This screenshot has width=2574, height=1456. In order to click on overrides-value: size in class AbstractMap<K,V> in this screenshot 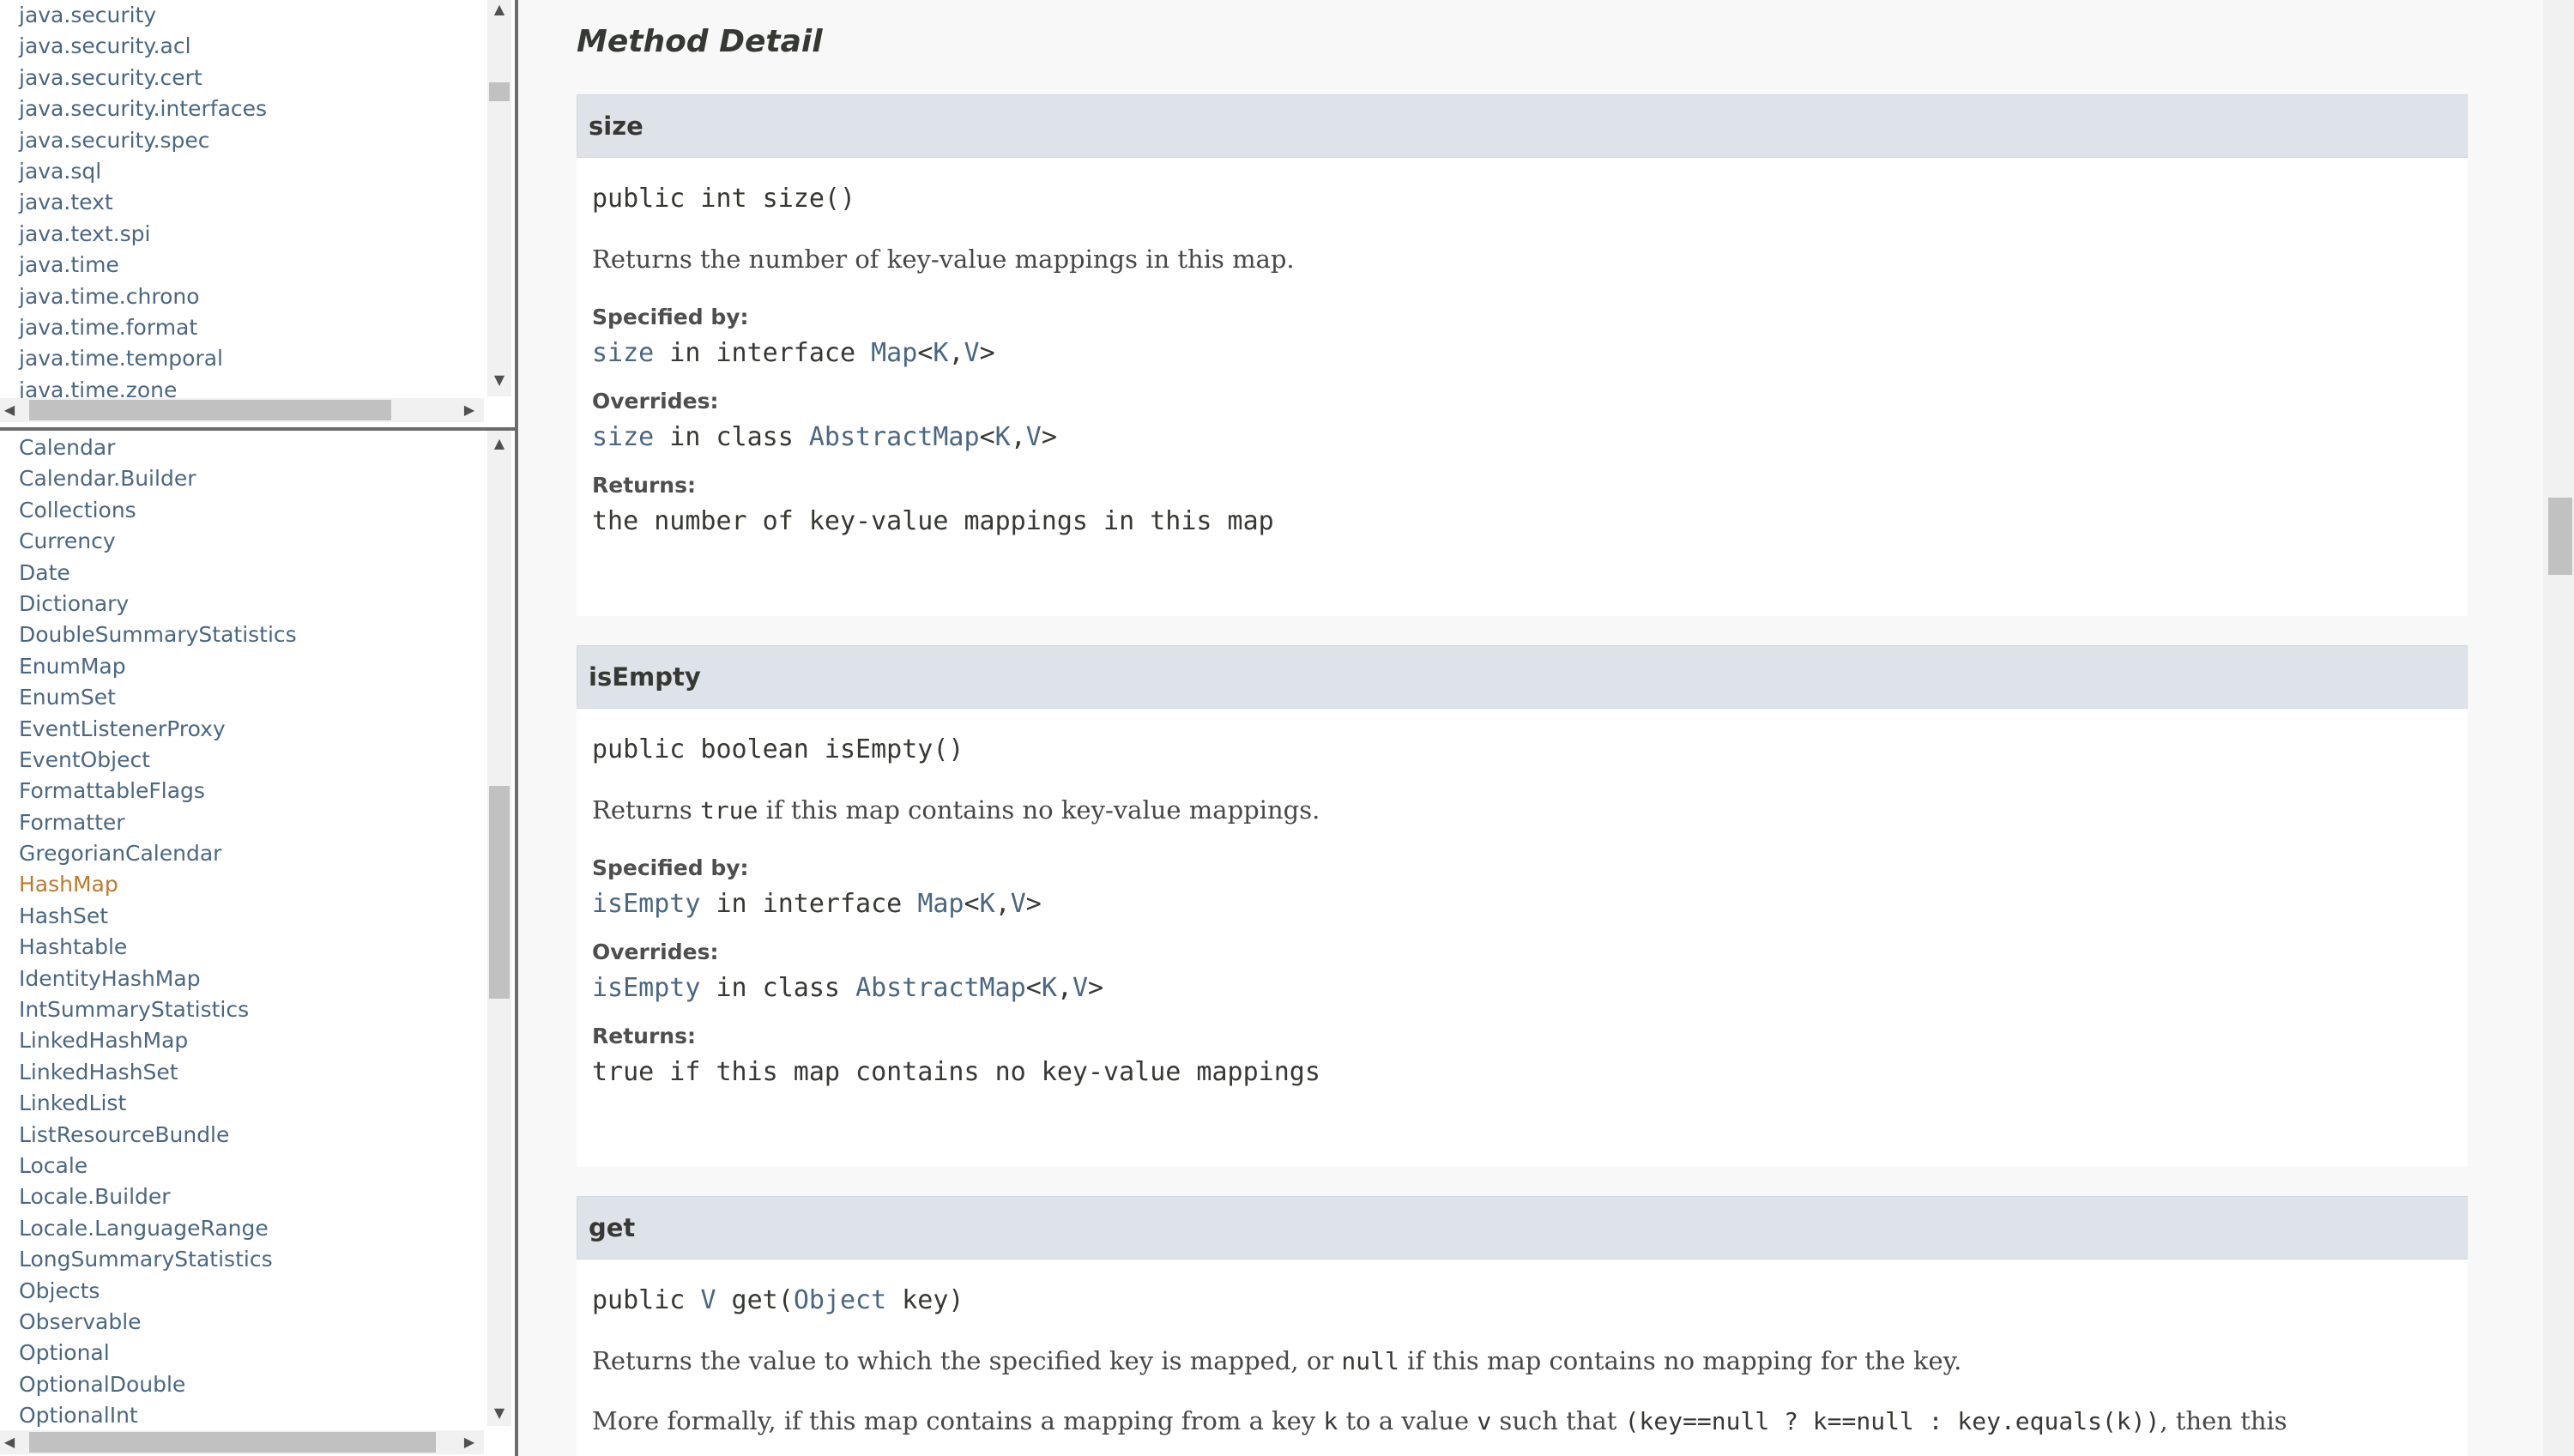, I will do `click(824, 437)`.